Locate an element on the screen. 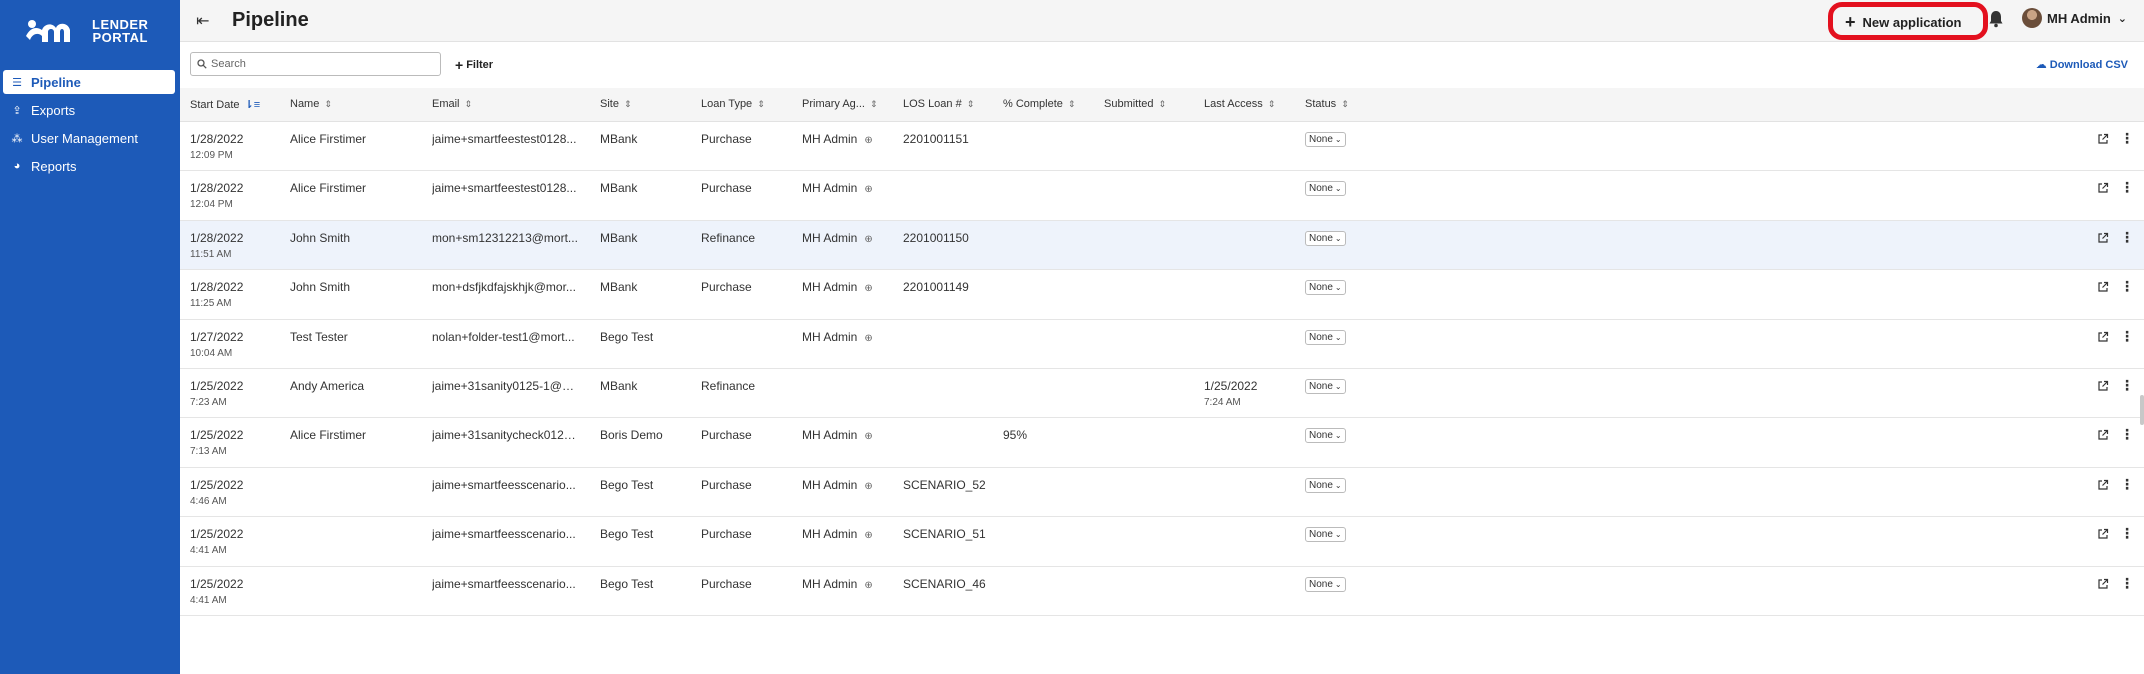  lender-portal-logo: LENDER PORTAL is located at coordinates (92, 31).